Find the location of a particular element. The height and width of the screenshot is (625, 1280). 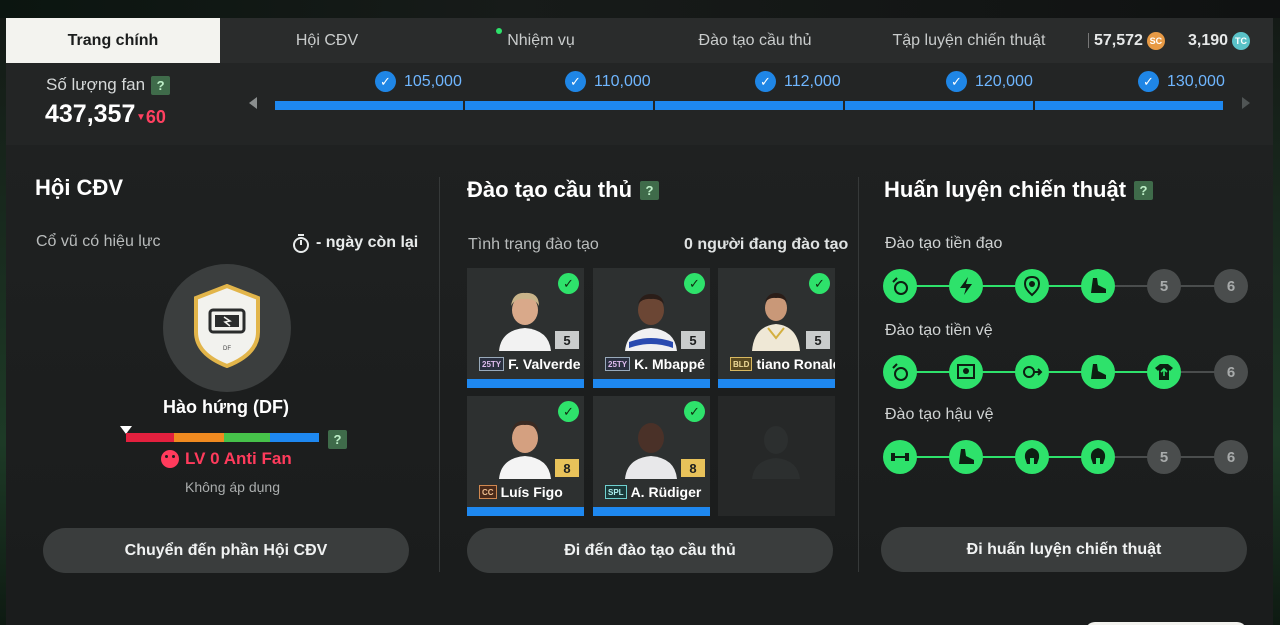

player-training-title: Đào tạo cầu thủ ? is located at coordinates (563, 190).